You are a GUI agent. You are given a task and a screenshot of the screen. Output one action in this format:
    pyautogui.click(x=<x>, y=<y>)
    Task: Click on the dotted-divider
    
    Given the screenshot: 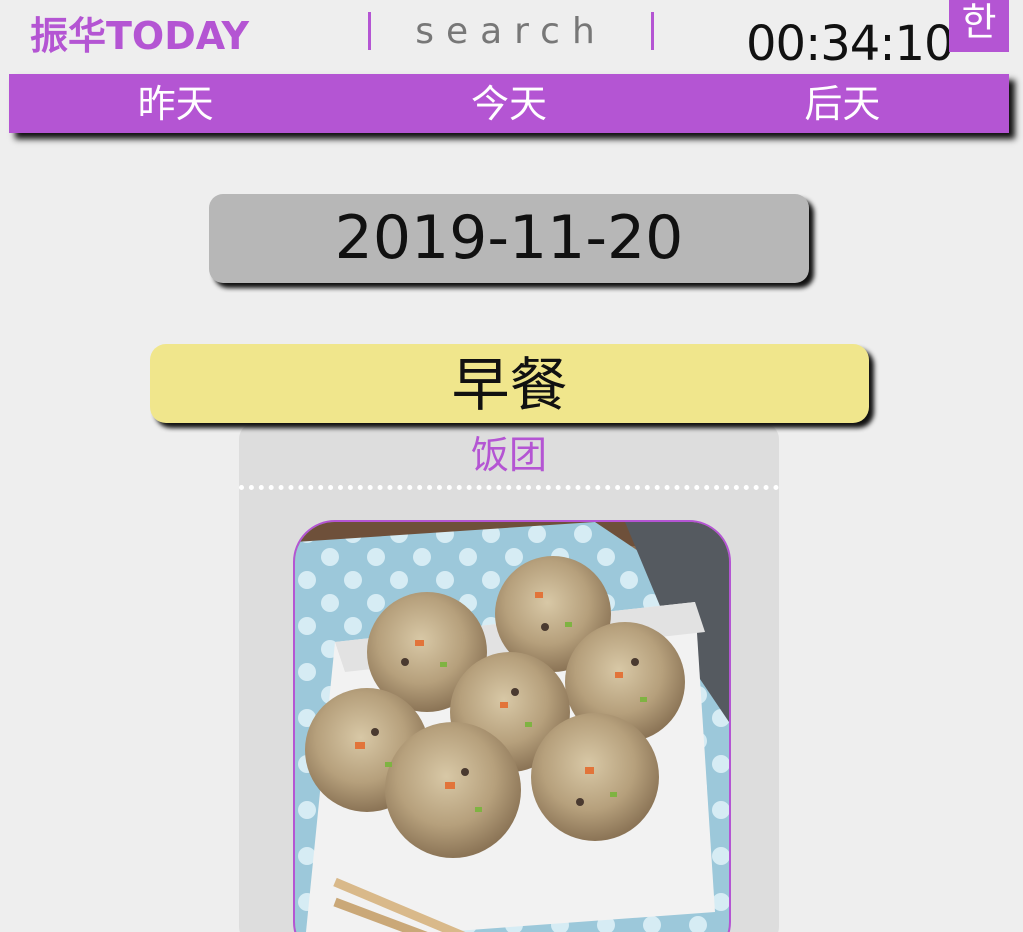 What is the action you would take?
    pyautogui.click(x=509, y=487)
    